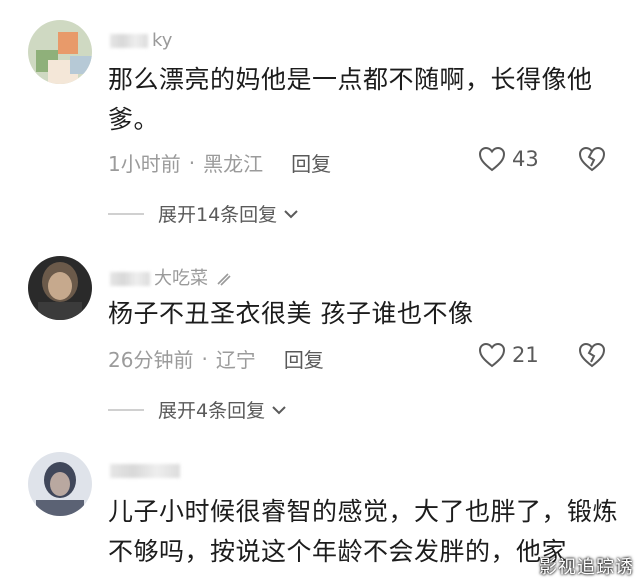 The width and height of the screenshot is (640, 581). I want to click on expand-replies-button: 展开14条回复, so click(203, 213).